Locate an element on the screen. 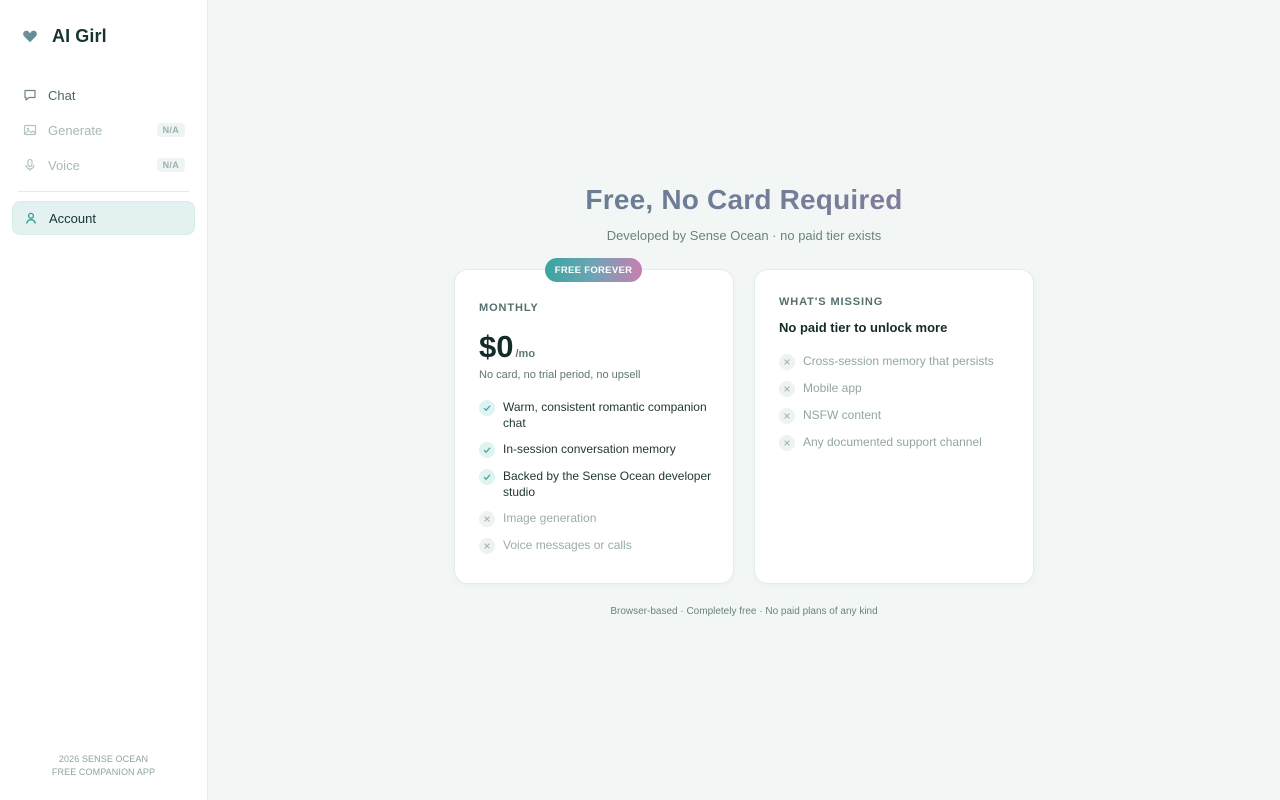 This screenshot has width=1280, height=800. brand: AI Girl is located at coordinates (64, 36).